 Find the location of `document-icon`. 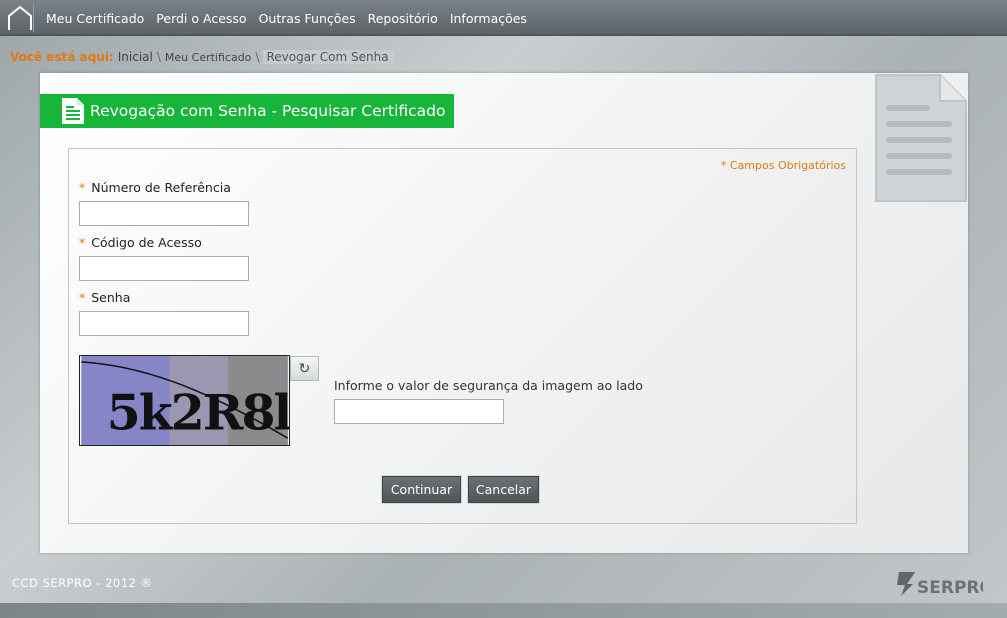

document-icon is located at coordinates (73, 111).